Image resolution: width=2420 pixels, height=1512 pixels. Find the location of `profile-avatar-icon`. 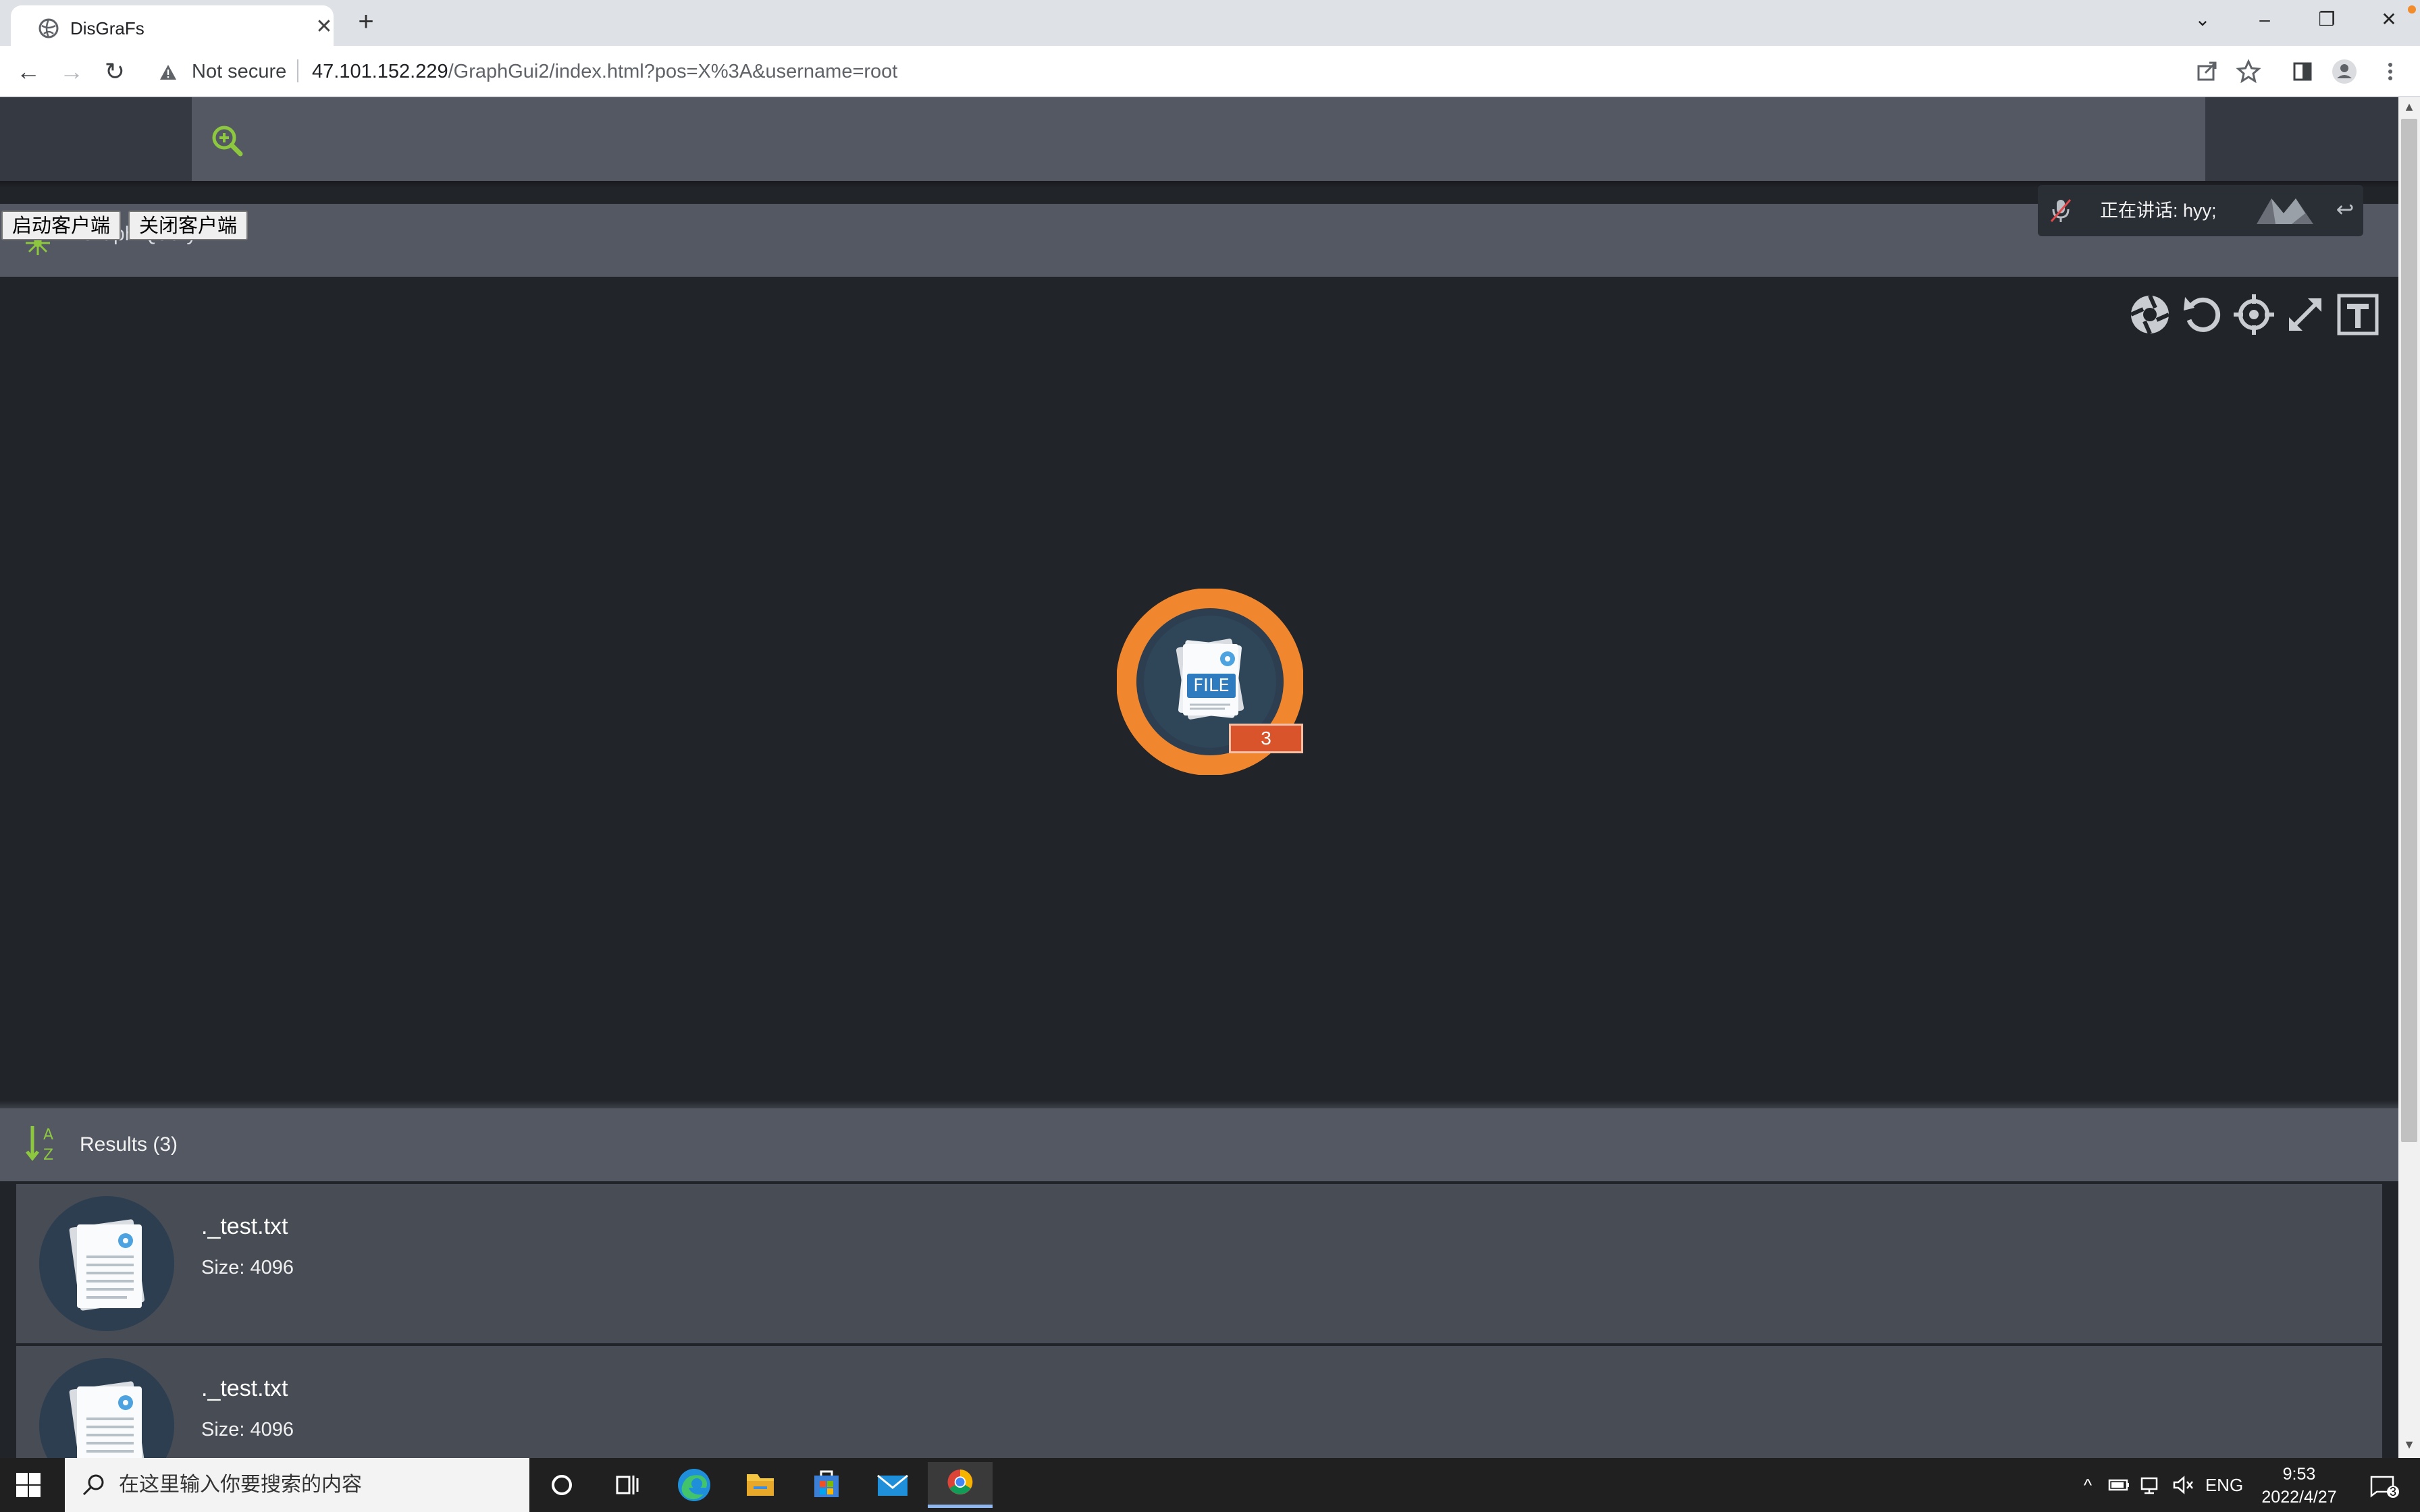

profile-avatar-icon is located at coordinates (2344, 71).